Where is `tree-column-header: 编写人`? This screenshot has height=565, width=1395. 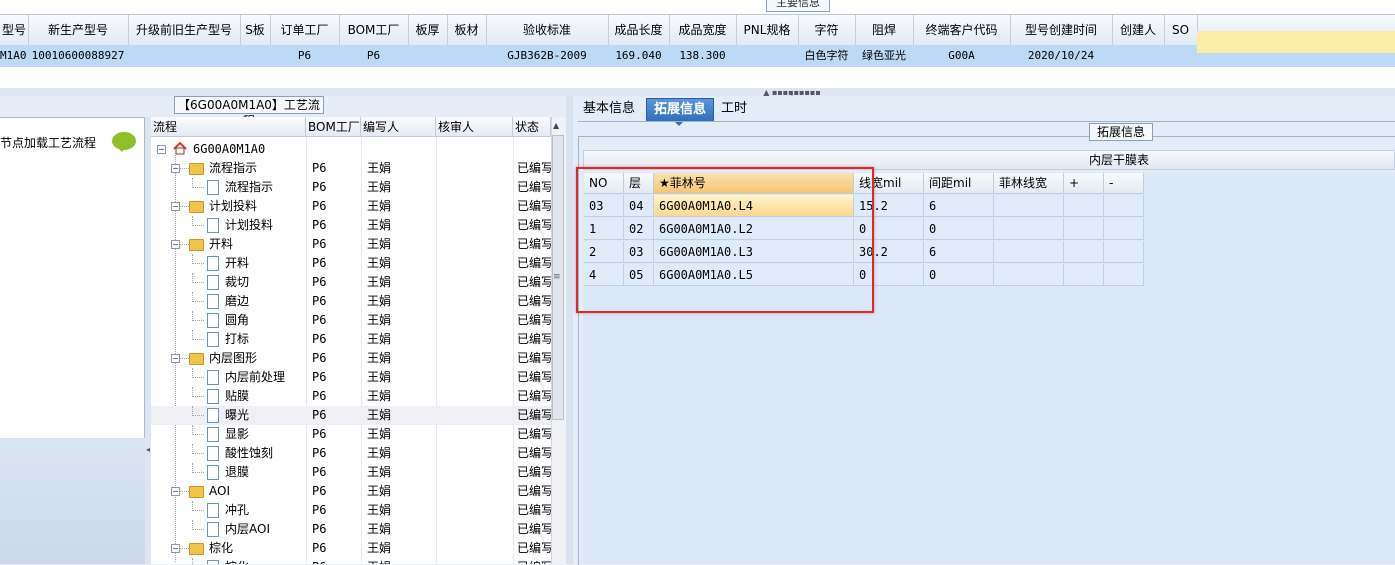
tree-column-header: 编写人 is located at coordinates (398, 127).